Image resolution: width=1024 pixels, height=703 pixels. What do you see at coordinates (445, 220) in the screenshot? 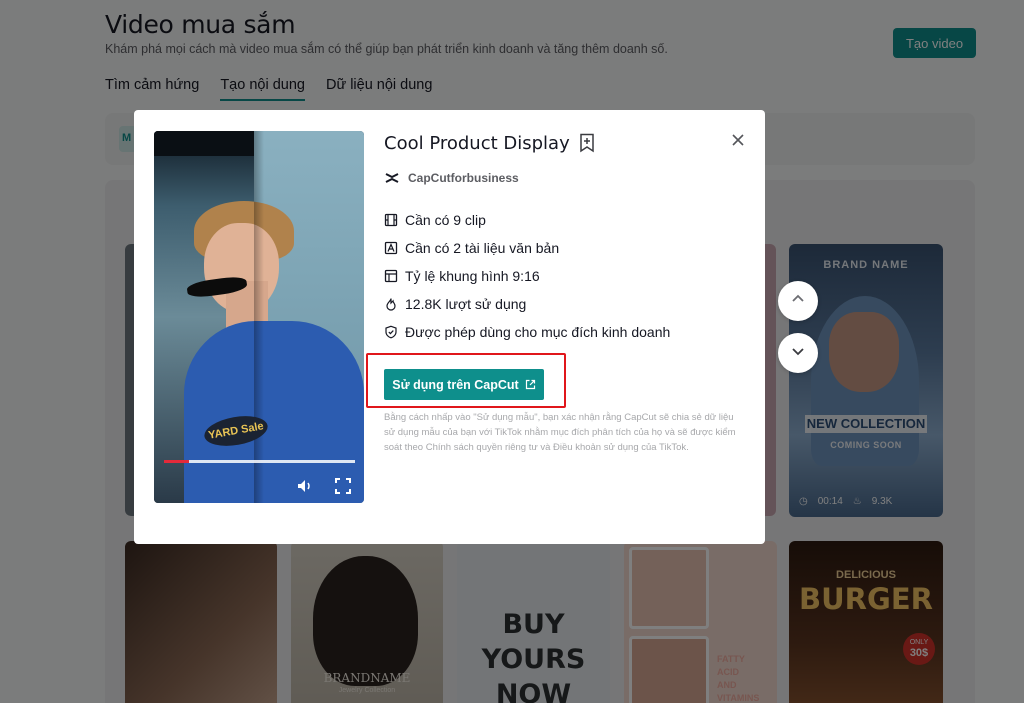
I see `feature-text: Cần có 9 clip` at bounding box center [445, 220].